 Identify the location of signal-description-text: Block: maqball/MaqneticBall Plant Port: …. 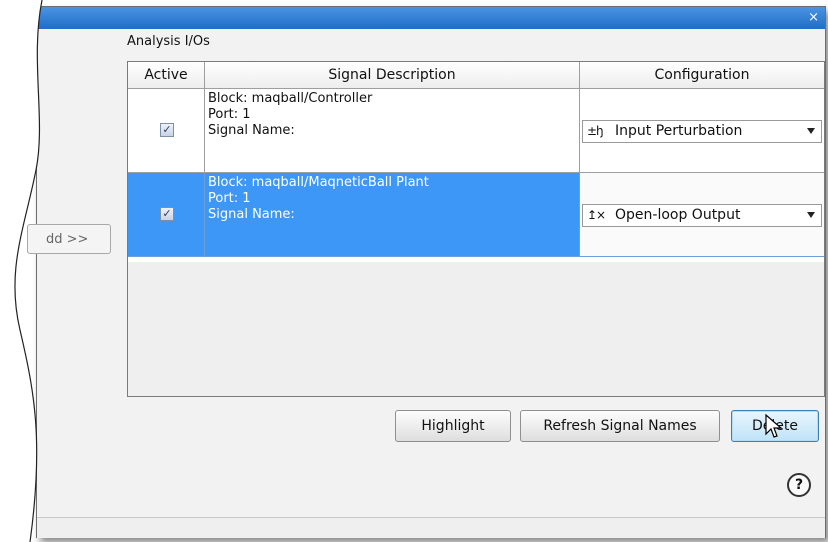
(318, 199).